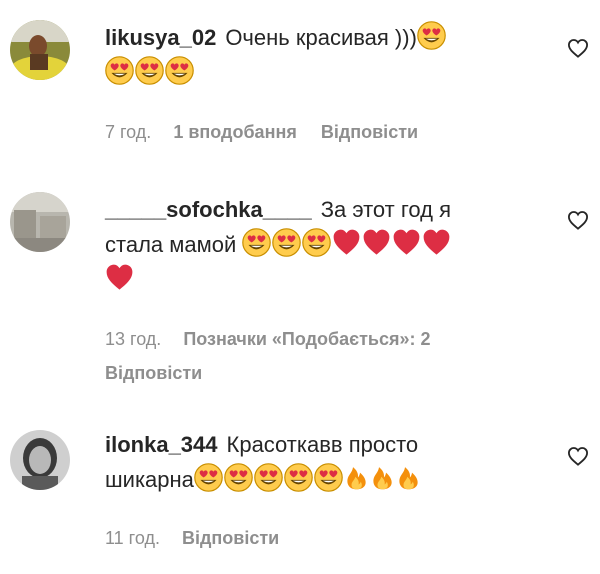 This screenshot has height=574, width=600. What do you see at coordinates (321, 37) in the screenshot?
I see `comment-message: Очень красивая )))` at bounding box center [321, 37].